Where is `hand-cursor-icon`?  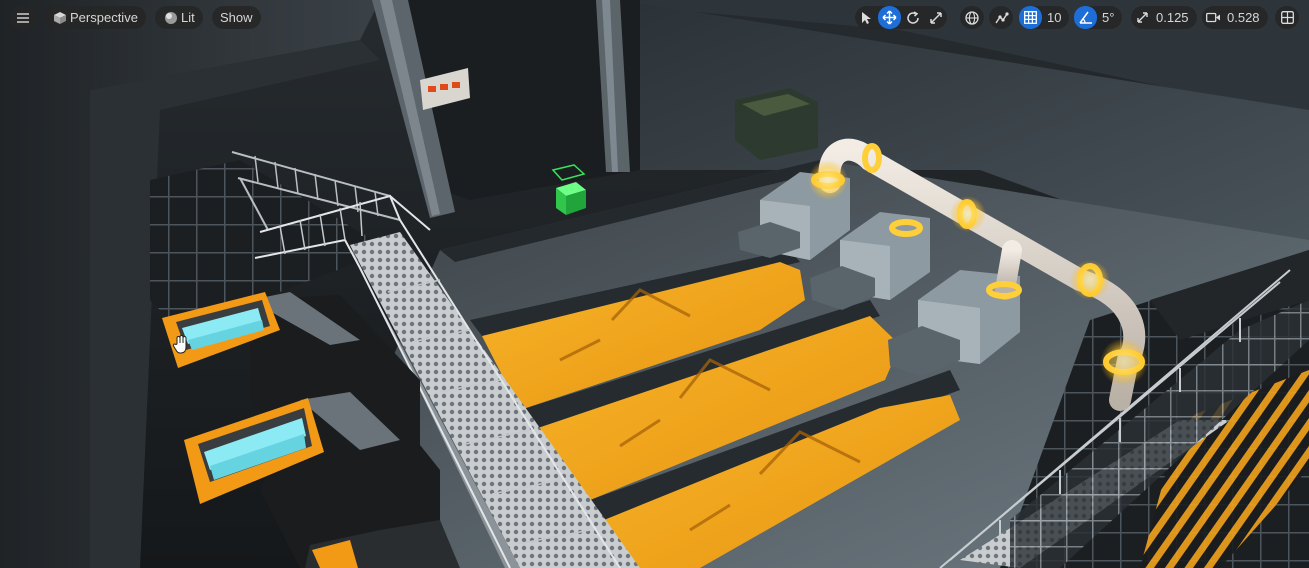
hand-cursor-icon is located at coordinates (179, 344).